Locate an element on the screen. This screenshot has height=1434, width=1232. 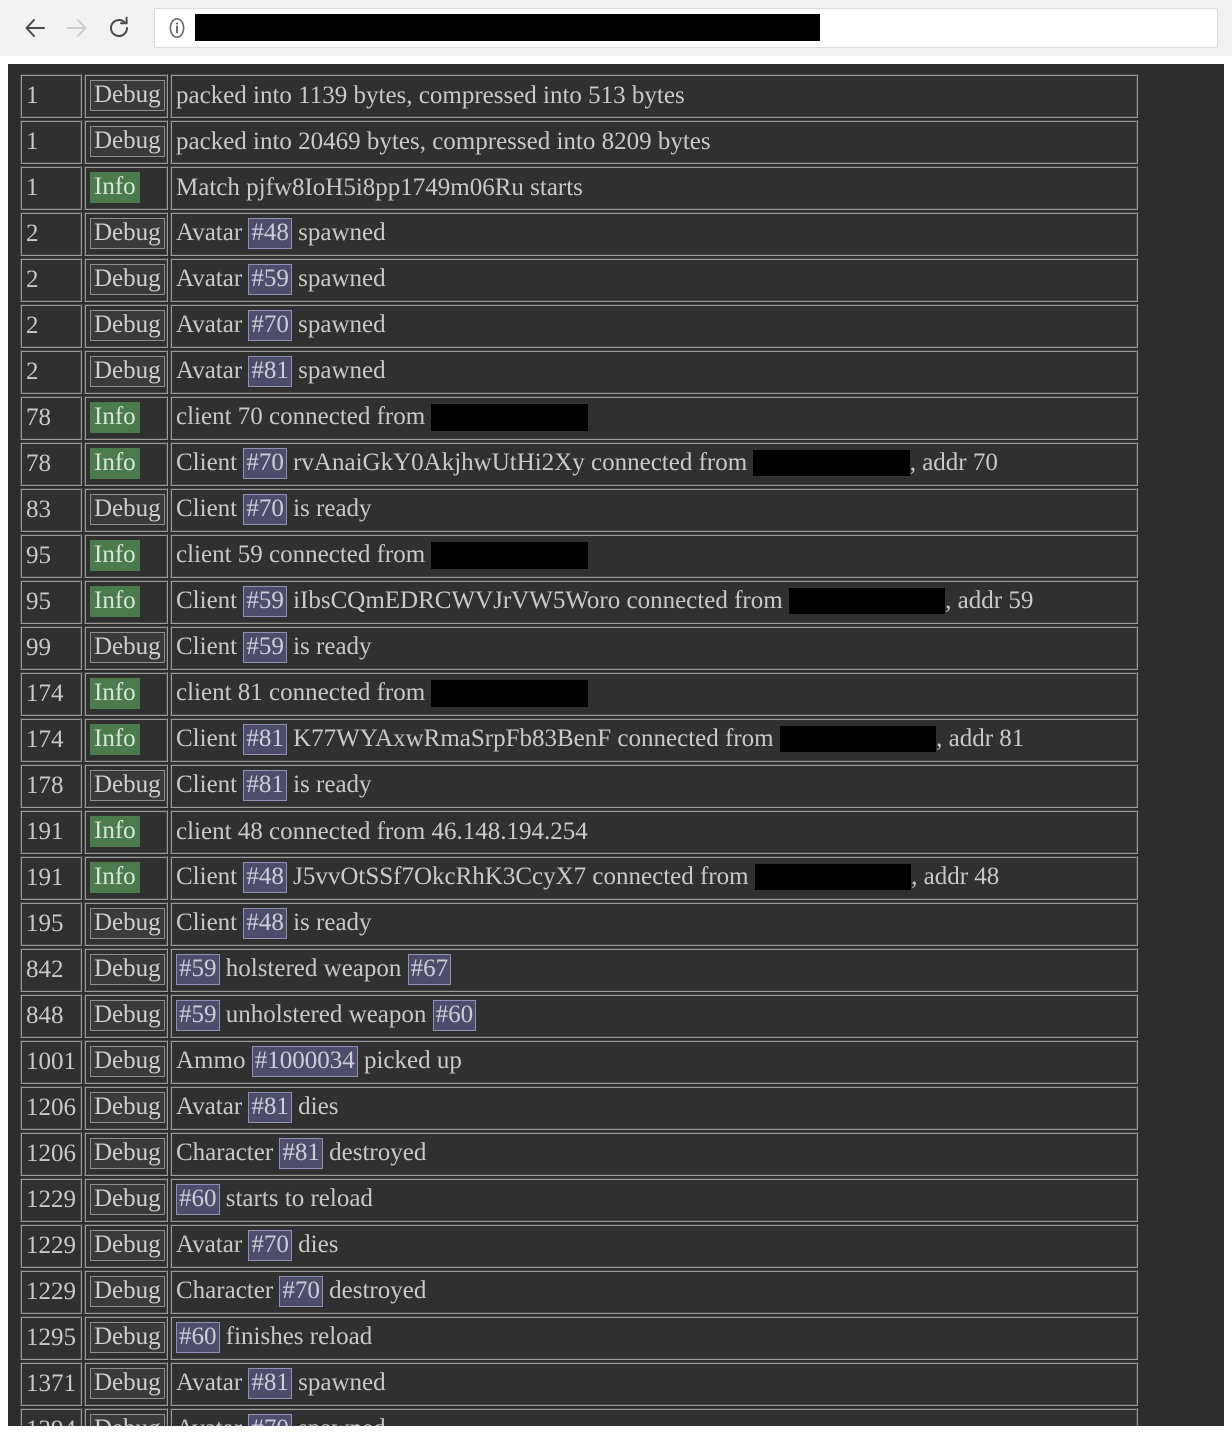
log-message-cell: client 81 connected from 46.148.194.254 is located at coordinates (654, 694).